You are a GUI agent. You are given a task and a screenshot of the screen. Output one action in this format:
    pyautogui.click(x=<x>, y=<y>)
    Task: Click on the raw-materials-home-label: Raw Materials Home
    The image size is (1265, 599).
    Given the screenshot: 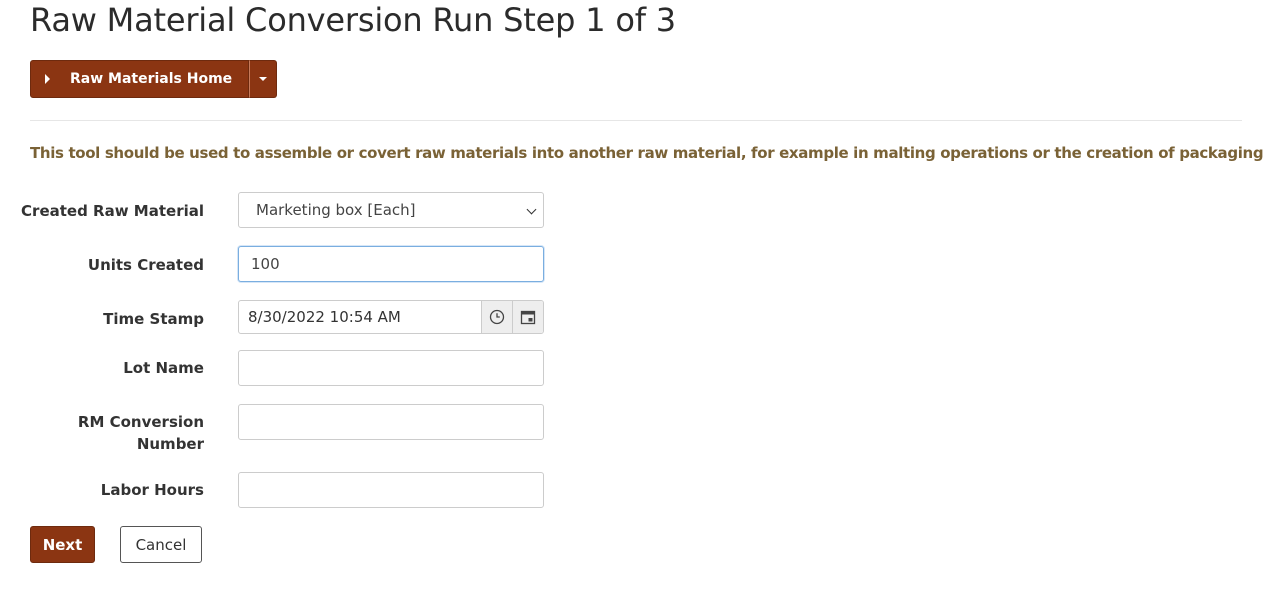 What is the action you would take?
    pyautogui.click(x=151, y=79)
    